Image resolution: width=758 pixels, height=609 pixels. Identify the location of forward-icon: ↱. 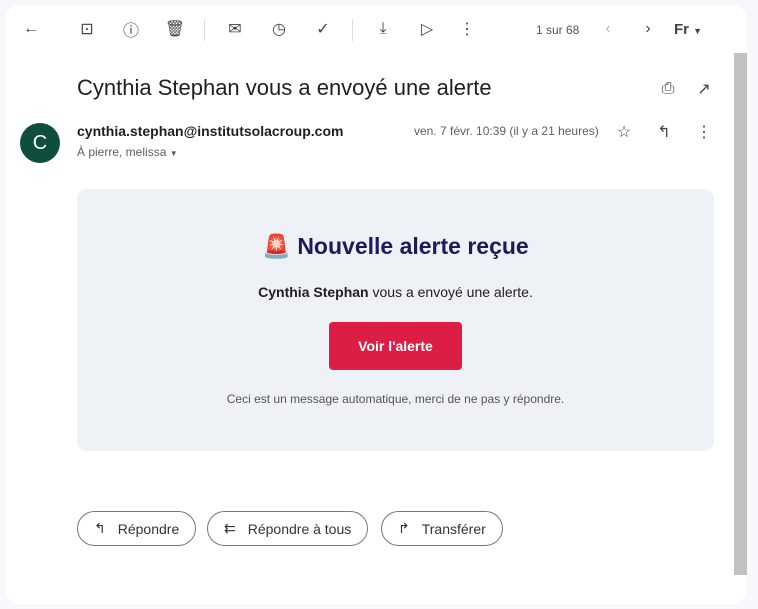
(404, 528).